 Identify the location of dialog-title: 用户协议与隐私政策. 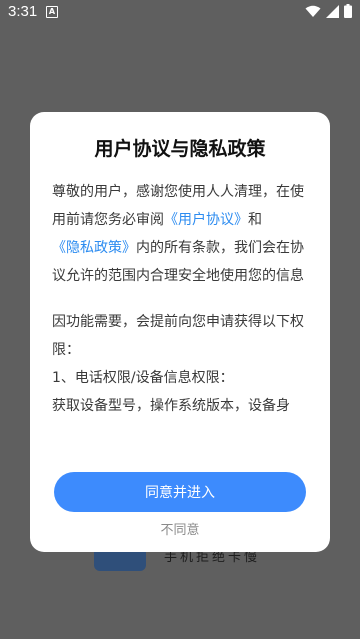
(180, 149).